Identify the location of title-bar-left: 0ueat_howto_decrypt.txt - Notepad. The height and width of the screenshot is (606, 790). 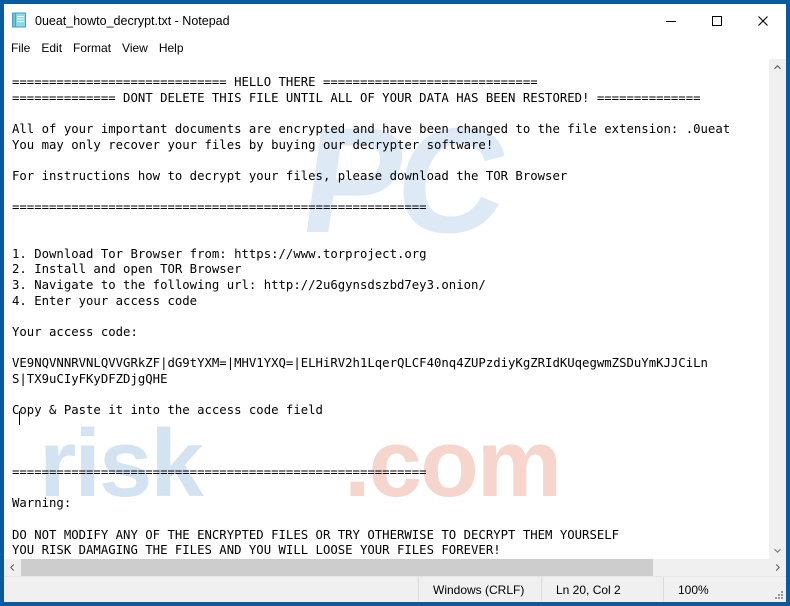
(326, 20).